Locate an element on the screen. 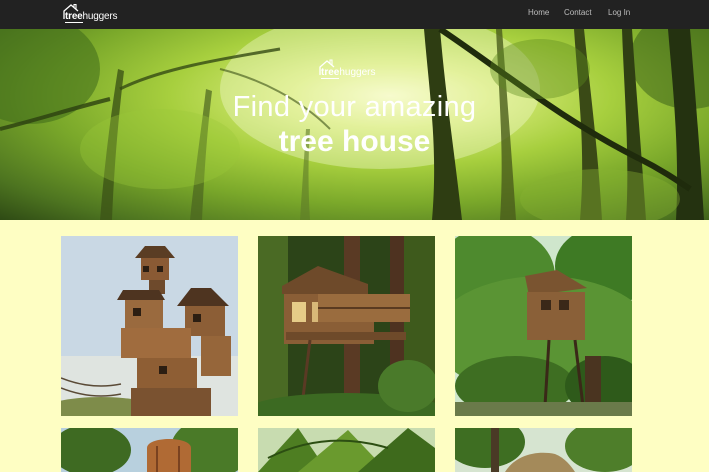  canopy-cabin-image is located at coordinates (543, 326).